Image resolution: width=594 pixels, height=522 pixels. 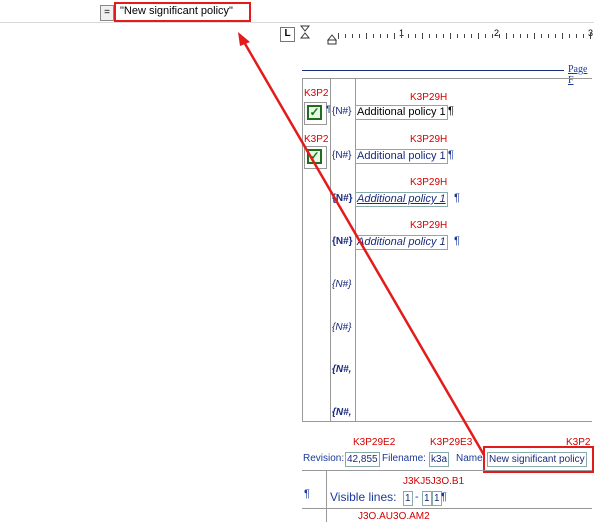 I want to click on revision-tag: K3P29E2, so click(x=374, y=442).